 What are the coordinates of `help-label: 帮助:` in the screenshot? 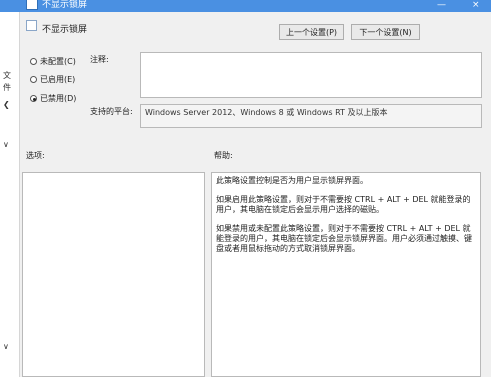 It's located at (223, 155).